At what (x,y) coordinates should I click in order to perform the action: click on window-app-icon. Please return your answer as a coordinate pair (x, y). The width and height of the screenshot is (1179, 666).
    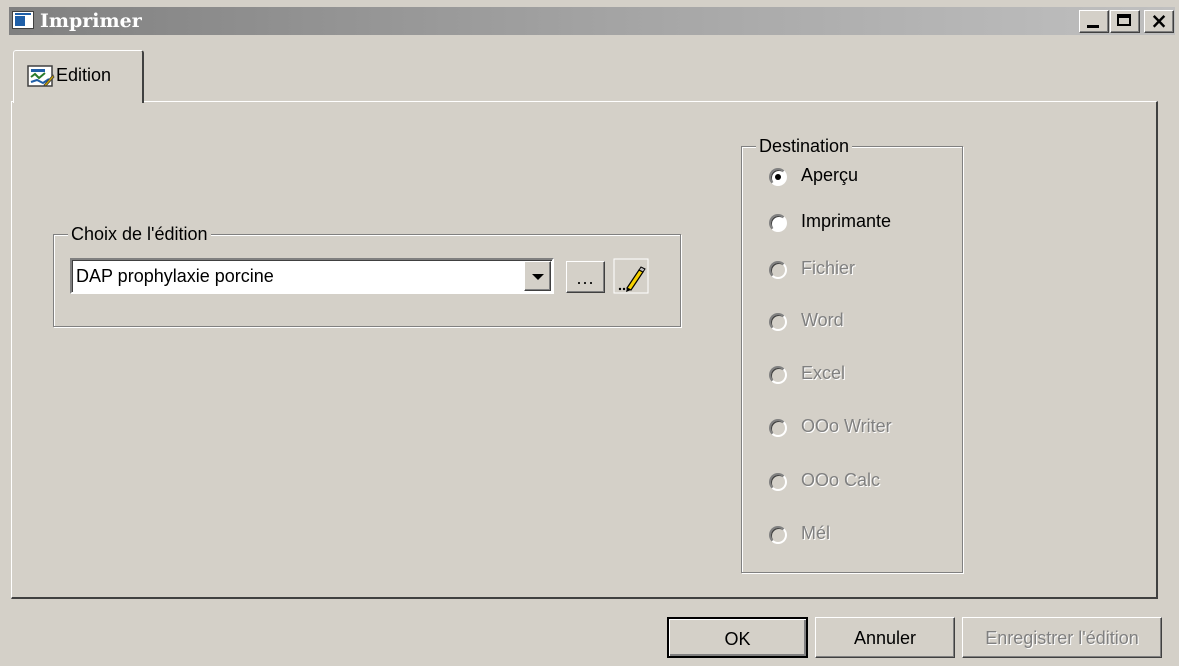
    Looking at the image, I should click on (23, 20).